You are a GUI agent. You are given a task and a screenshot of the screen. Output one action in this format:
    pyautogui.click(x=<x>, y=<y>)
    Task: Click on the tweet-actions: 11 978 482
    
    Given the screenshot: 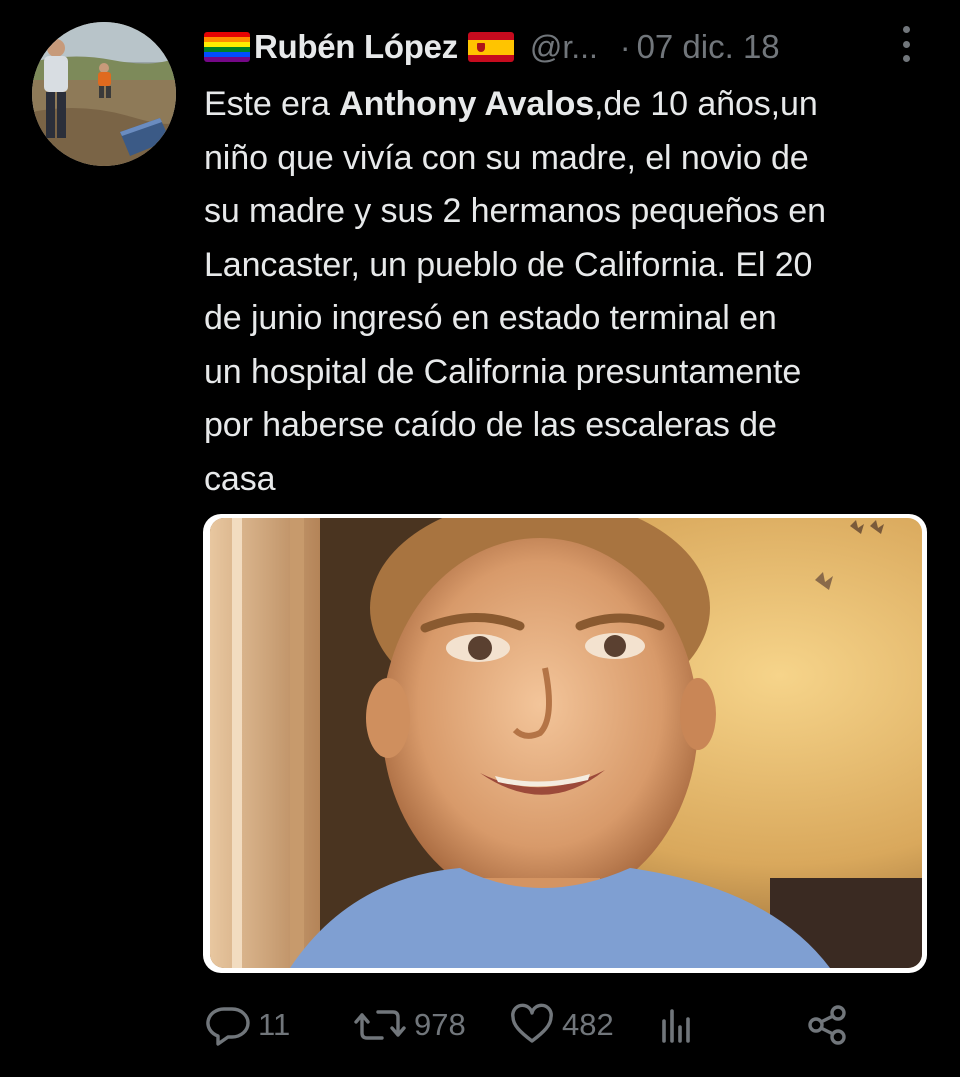 What is the action you would take?
    pyautogui.click(x=544, y=1025)
    